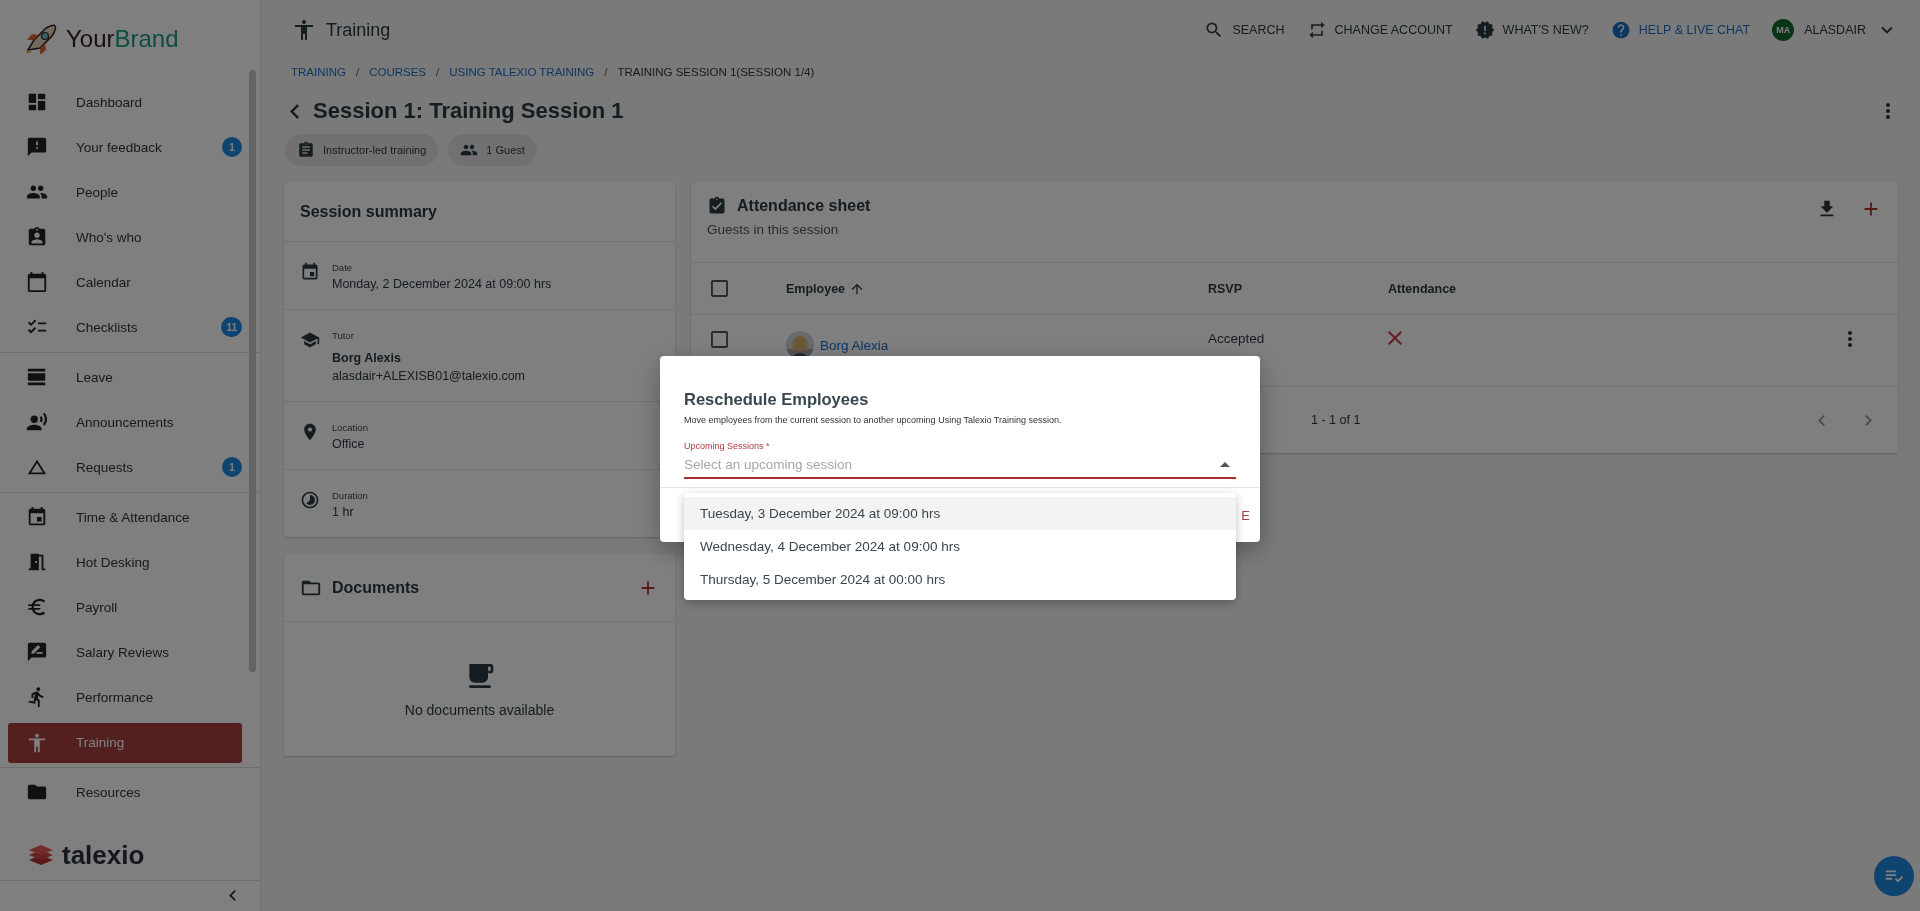 This screenshot has width=1920, height=911. Describe the element at coordinates (1821, 420) in the screenshot. I see `previous-page-button` at that location.